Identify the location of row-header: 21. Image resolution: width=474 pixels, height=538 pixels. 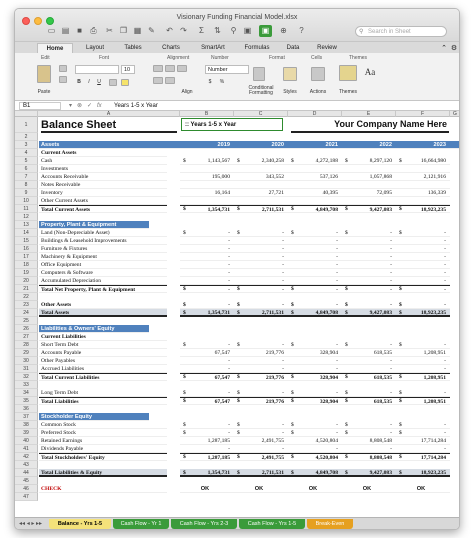
(26, 289).